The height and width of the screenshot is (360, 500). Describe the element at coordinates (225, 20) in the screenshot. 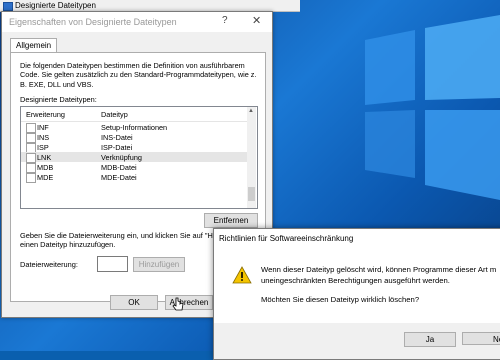

I see `help-button: ?` at that location.